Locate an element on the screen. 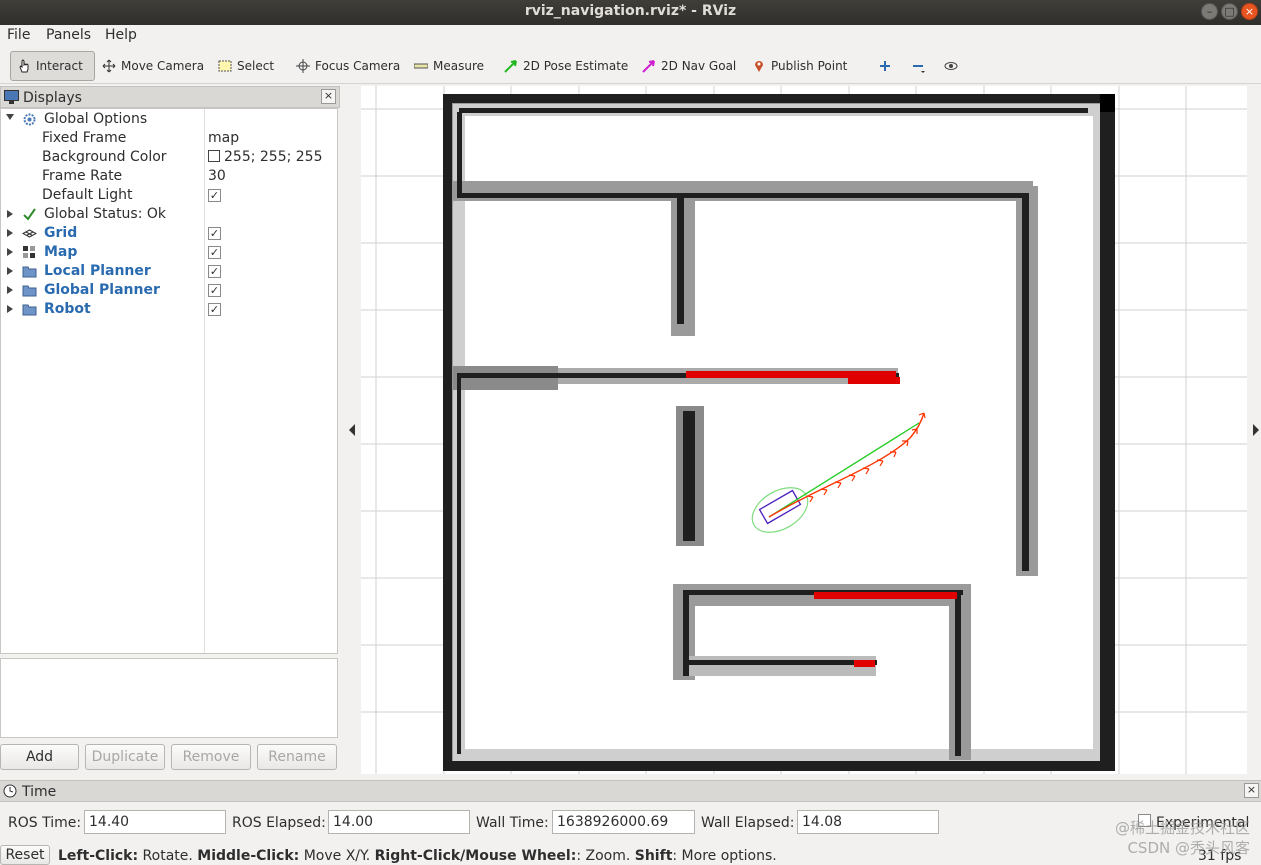  move-arrows-icon is located at coordinates (109, 66).